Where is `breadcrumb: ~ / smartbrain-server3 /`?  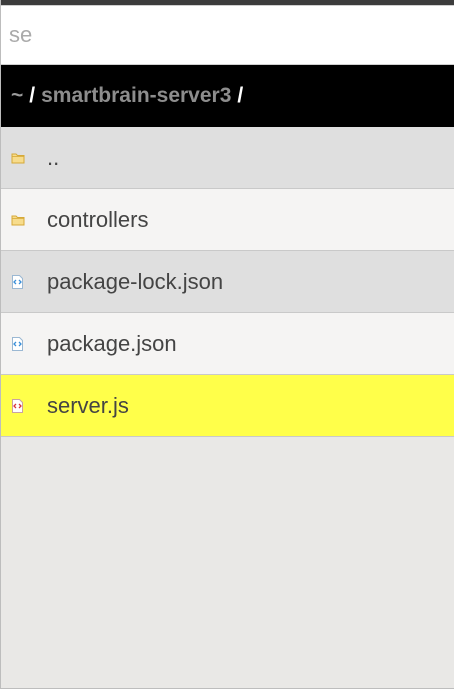 breadcrumb: ~ / smartbrain-server3 / is located at coordinates (227, 96).